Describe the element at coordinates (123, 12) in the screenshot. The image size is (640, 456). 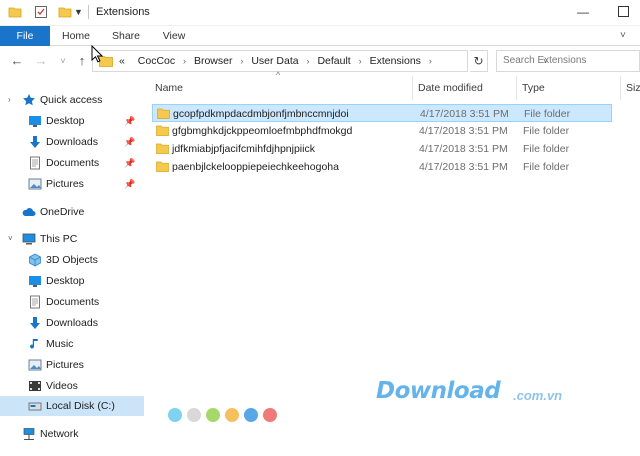
I see `window-title: Extensions` at that location.